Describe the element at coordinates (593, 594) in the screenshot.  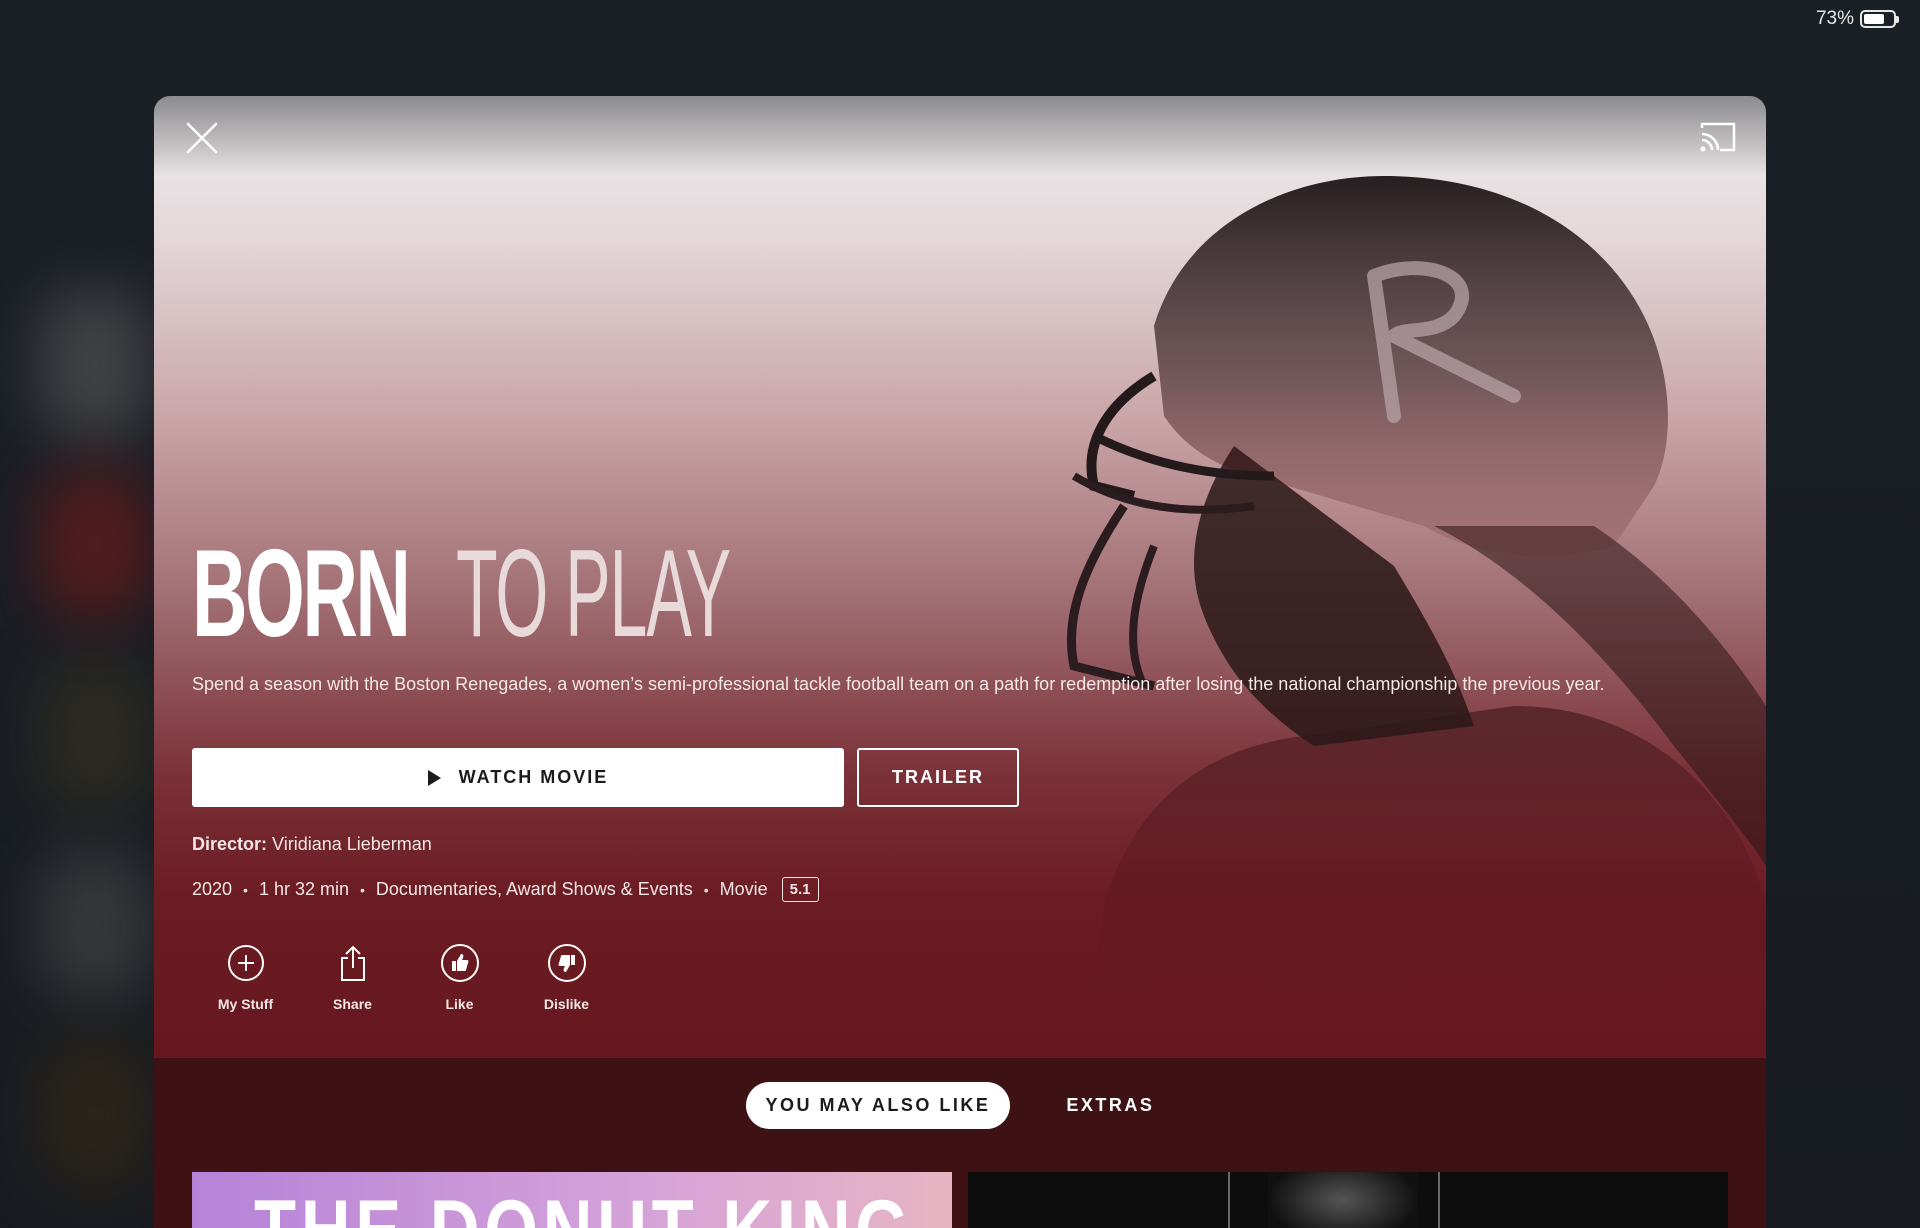
I see `title-light: TO PLAY` at that location.